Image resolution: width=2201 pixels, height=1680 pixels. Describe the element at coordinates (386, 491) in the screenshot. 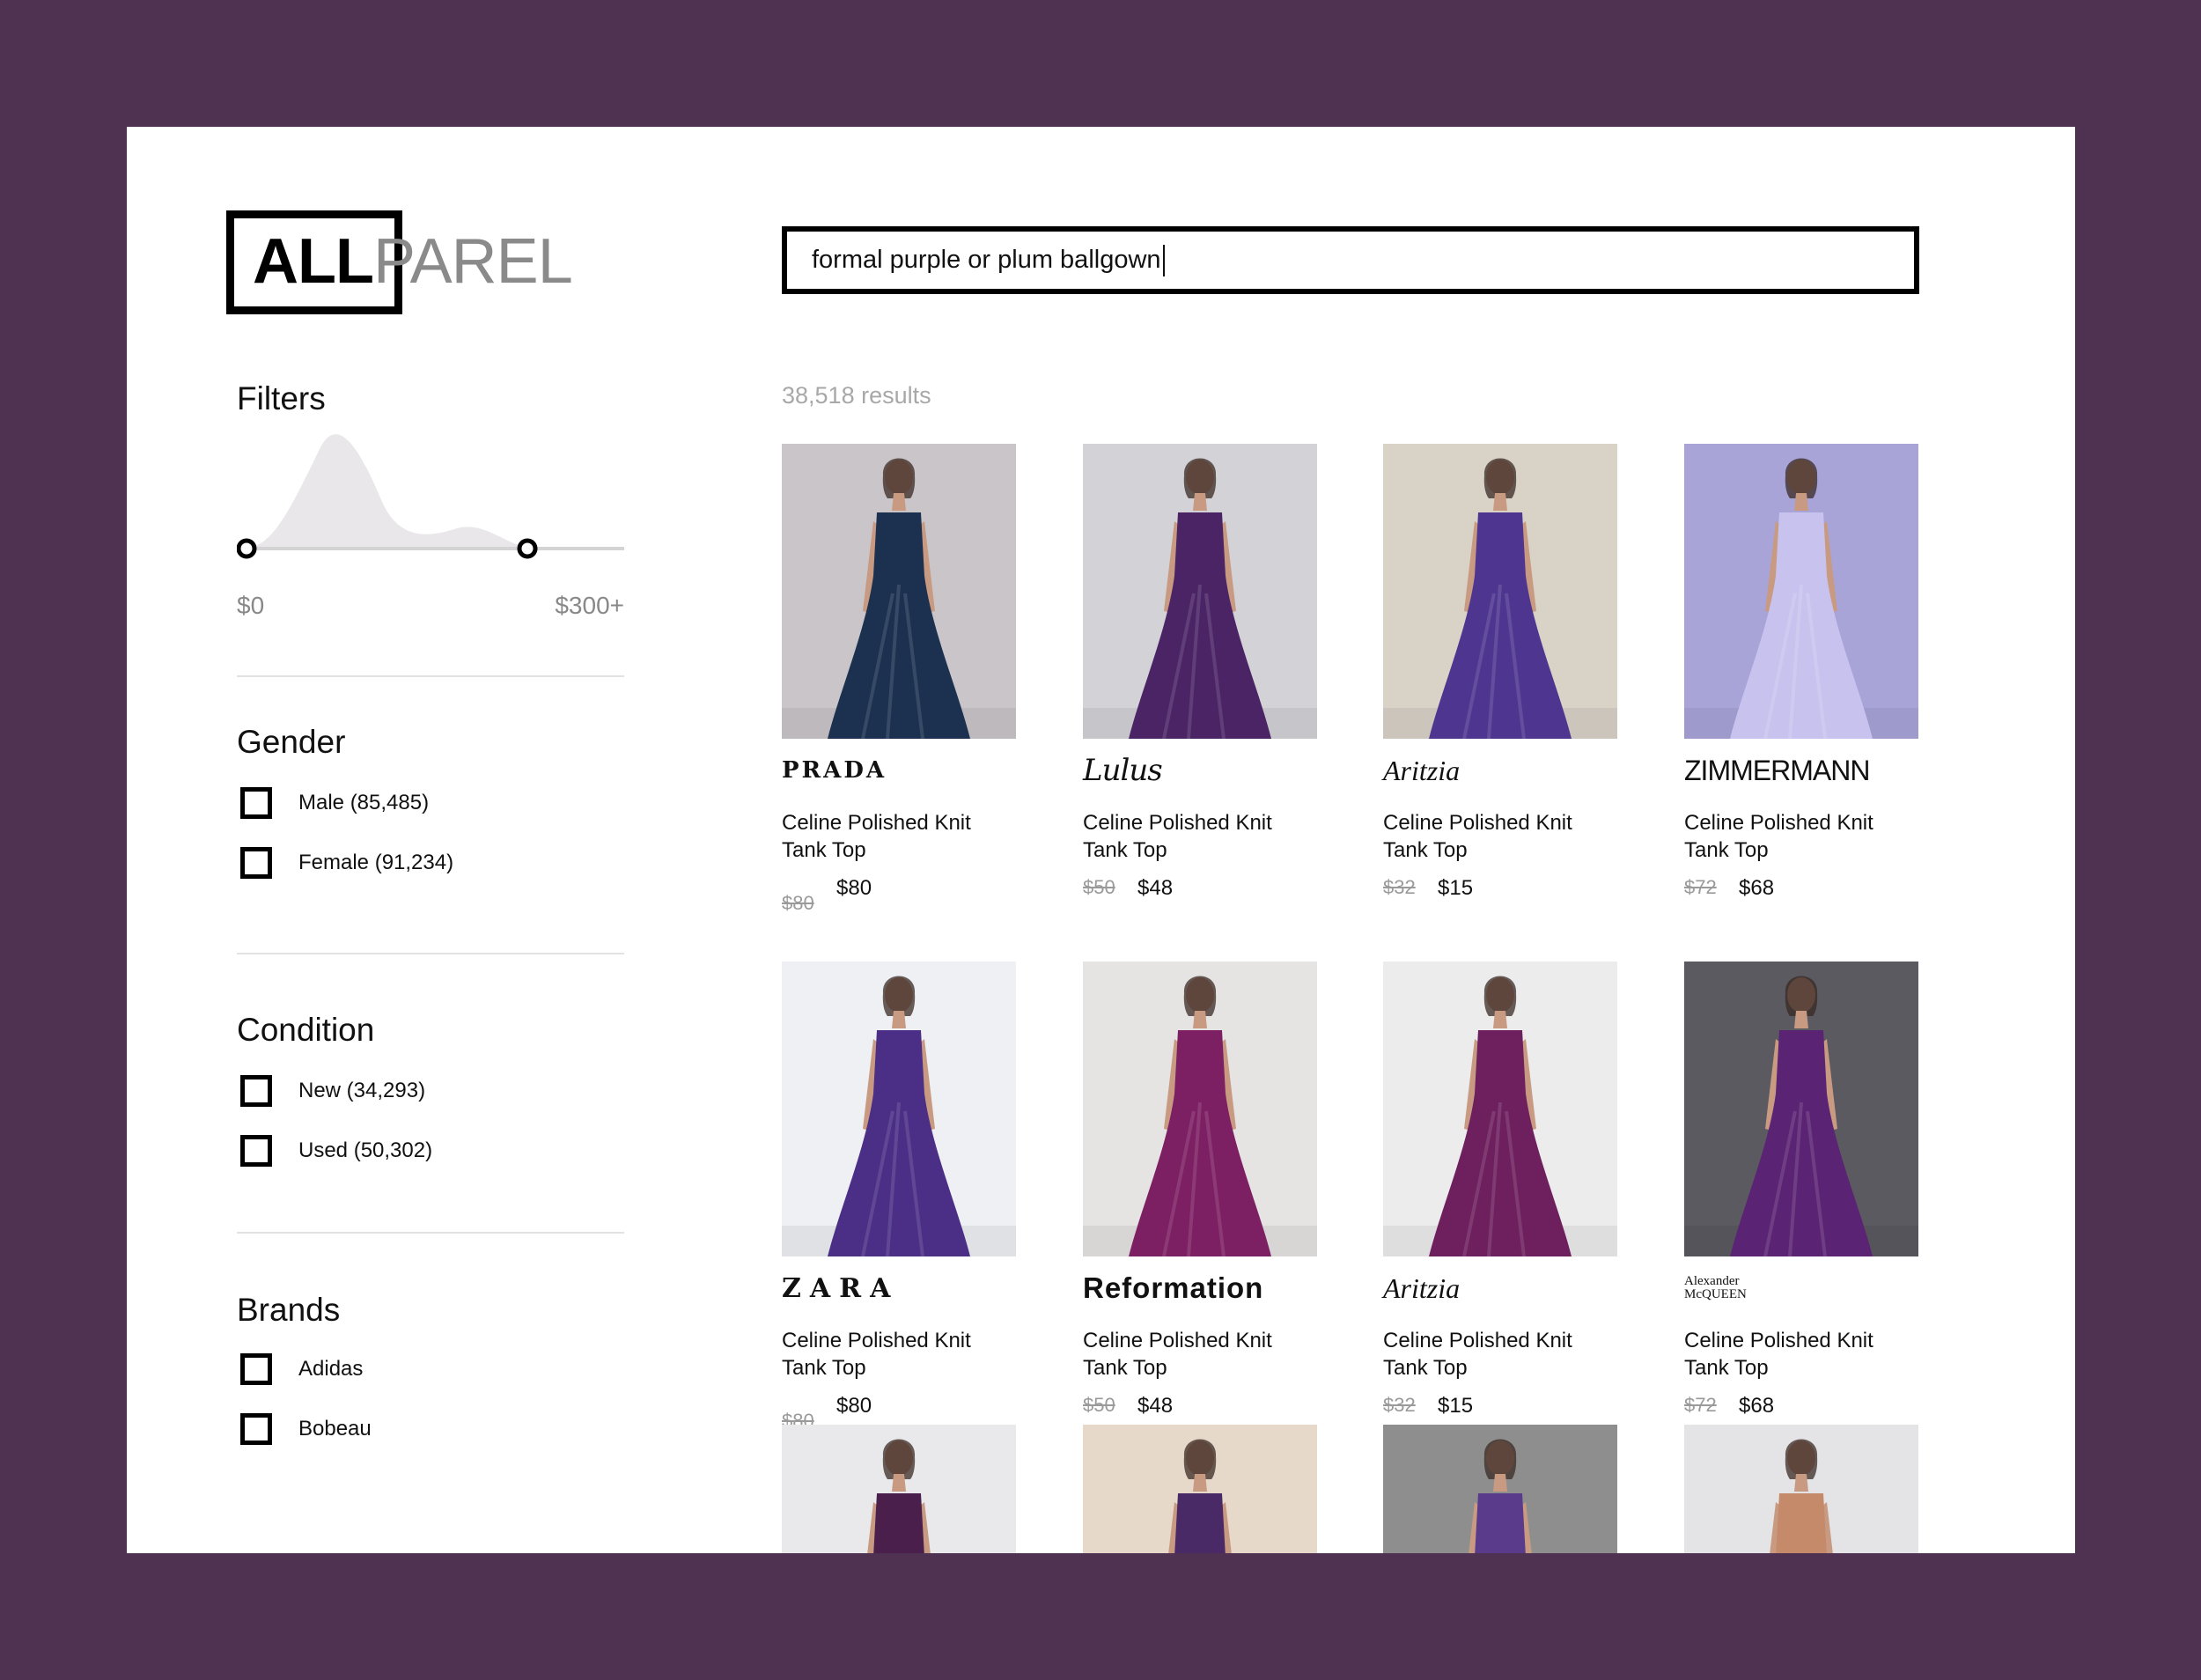

I see `price-distribution-area` at that location.